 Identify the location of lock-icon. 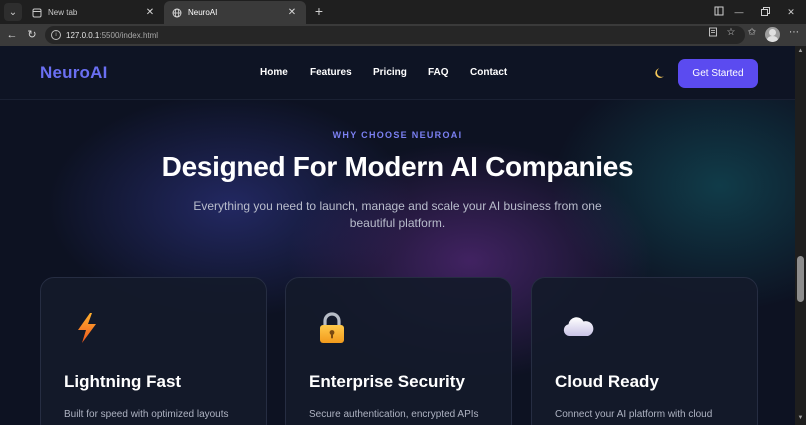
(332, 328).